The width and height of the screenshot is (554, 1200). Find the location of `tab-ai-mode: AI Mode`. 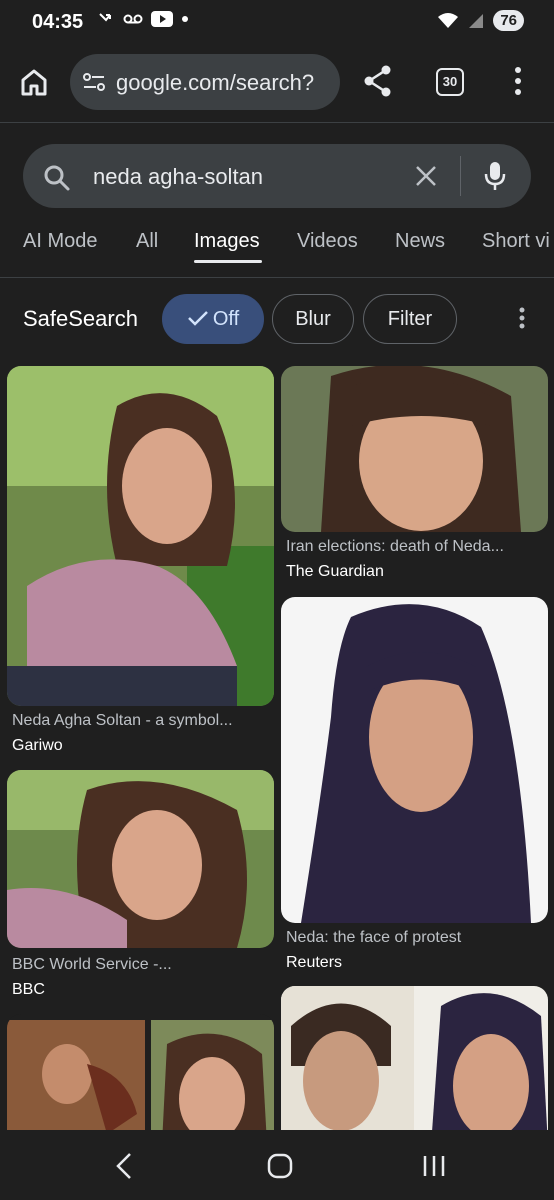

tab-ai-mode: AI Mode is located at coordinates (60, 241).